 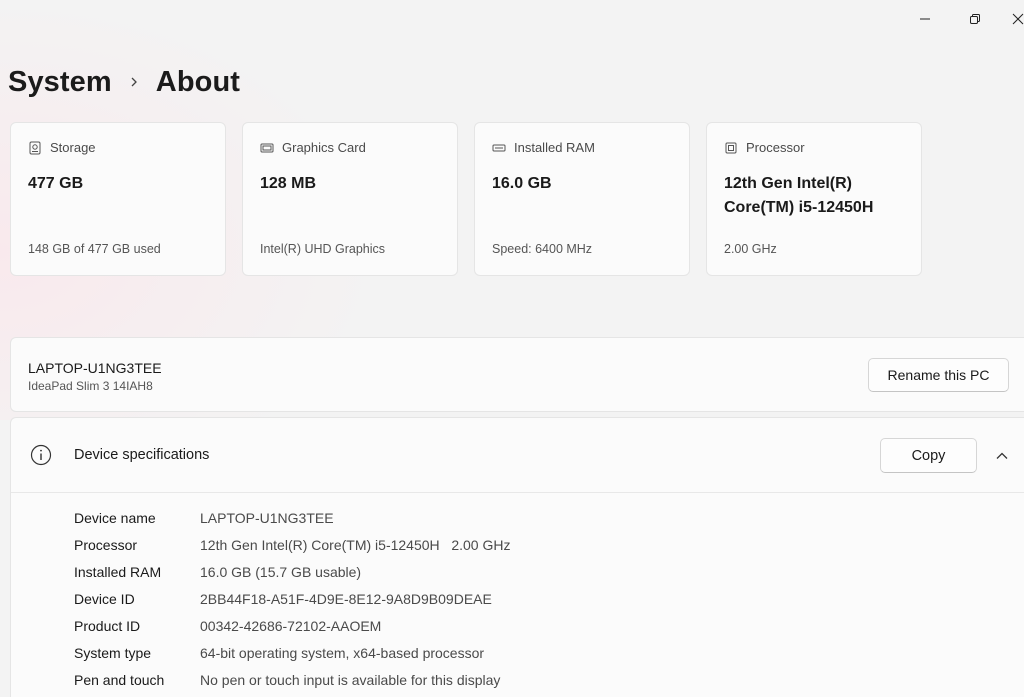 What do you see at coordinates (134, 82) in the screenshot?
I see `chevron-right-icon` at bounding box center [134, 82].